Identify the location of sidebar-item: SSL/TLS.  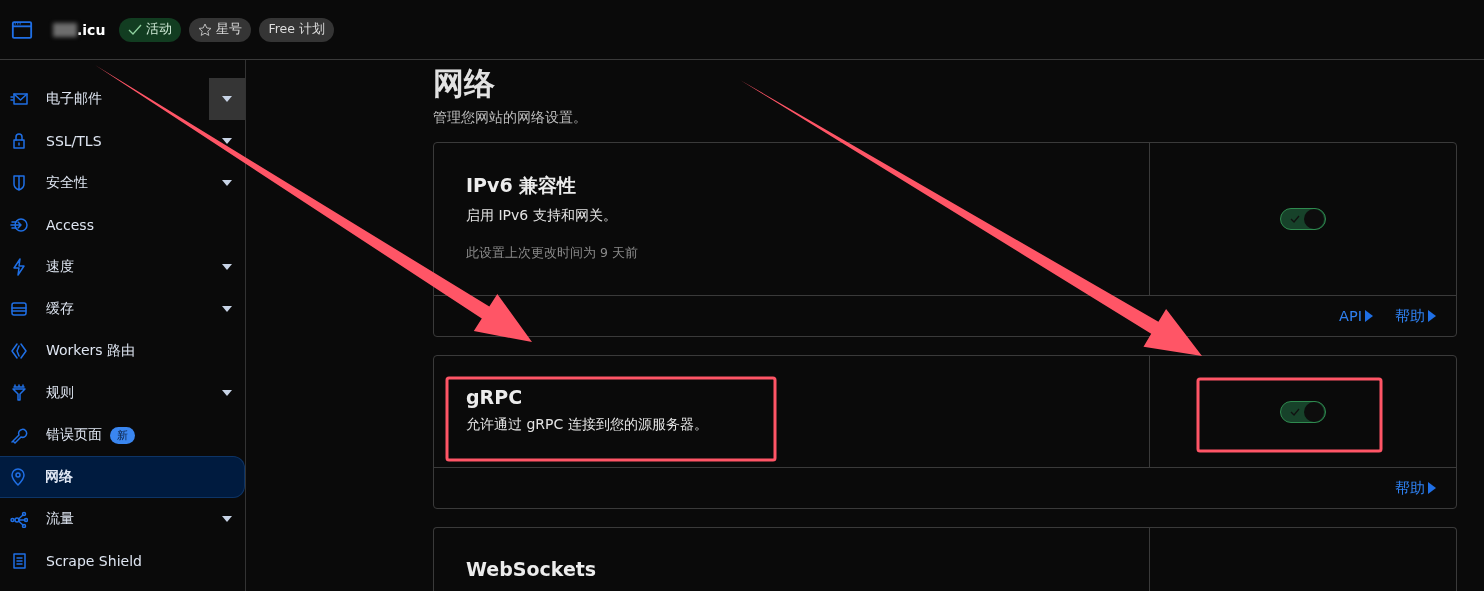
(122, 141).